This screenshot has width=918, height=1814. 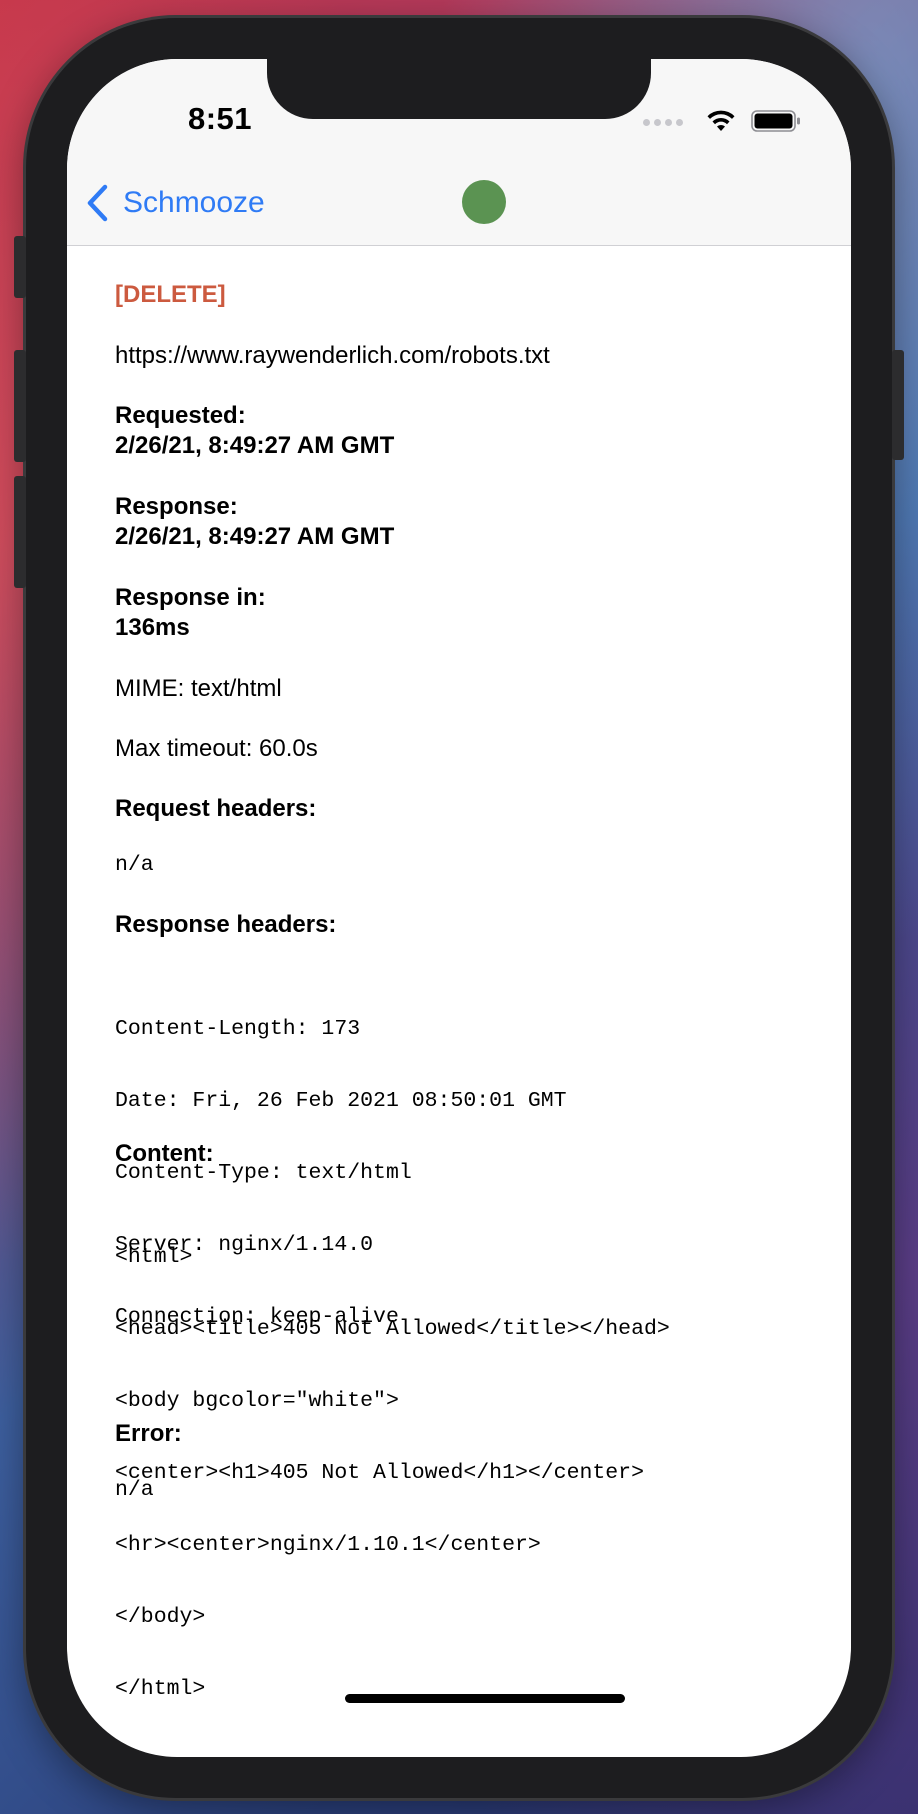 I want to click on request-headers-value: n/a, so click(x=134, y=865).